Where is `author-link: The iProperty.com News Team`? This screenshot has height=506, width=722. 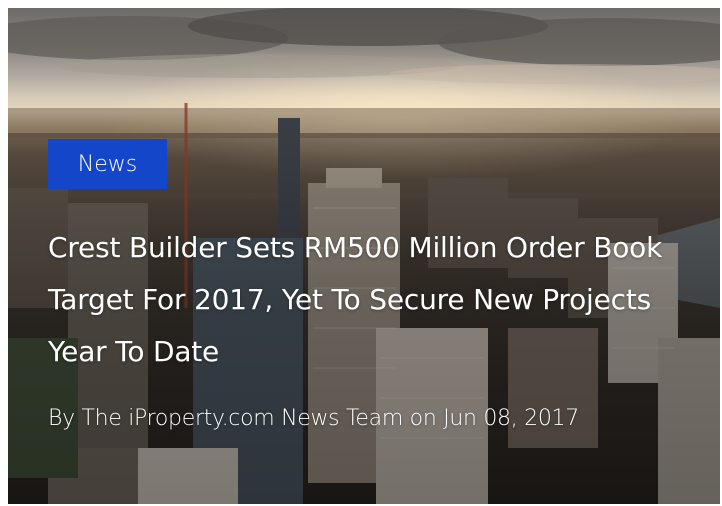
author-link: The iProperty.com News Team is located at coordinates (243, 418).